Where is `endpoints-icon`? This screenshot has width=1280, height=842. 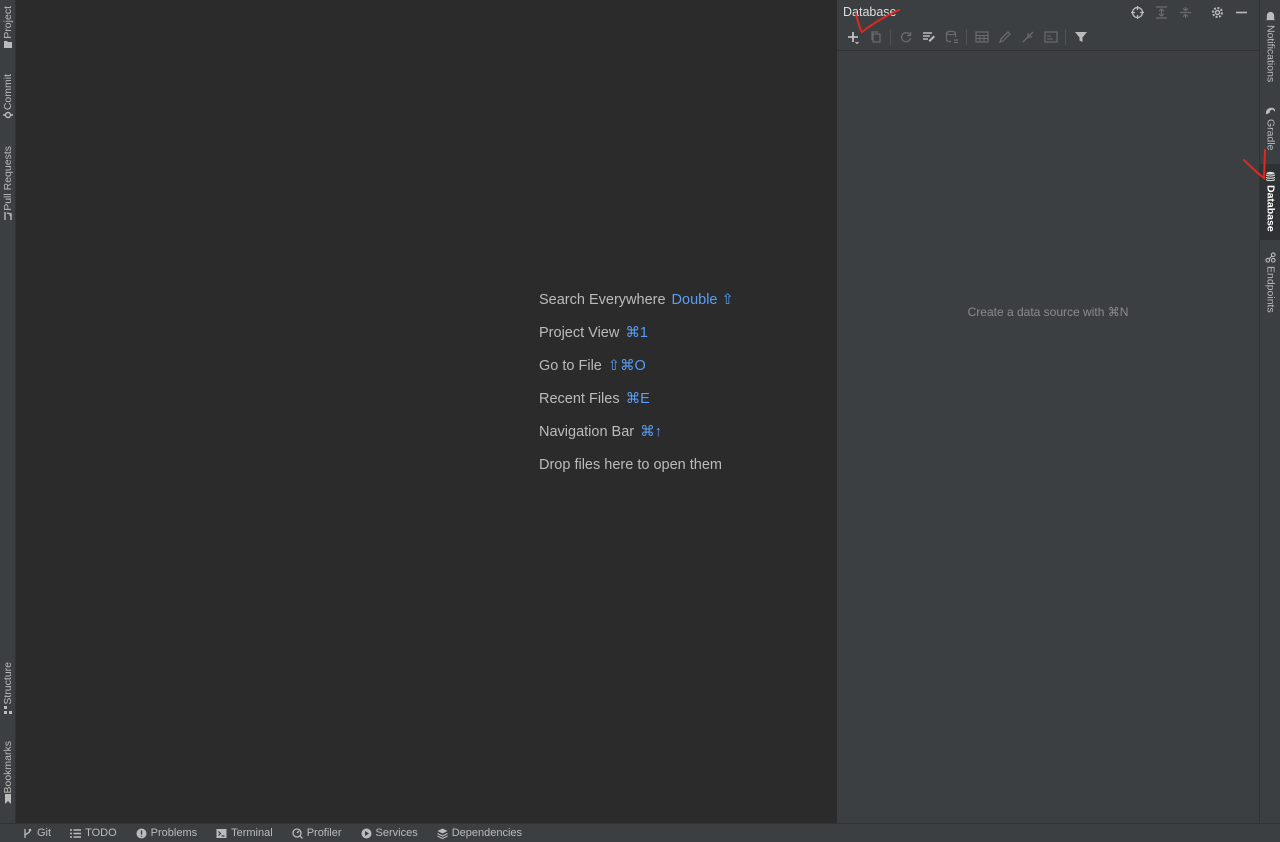
endpoints-icon is located at coordinates (1271, 257).